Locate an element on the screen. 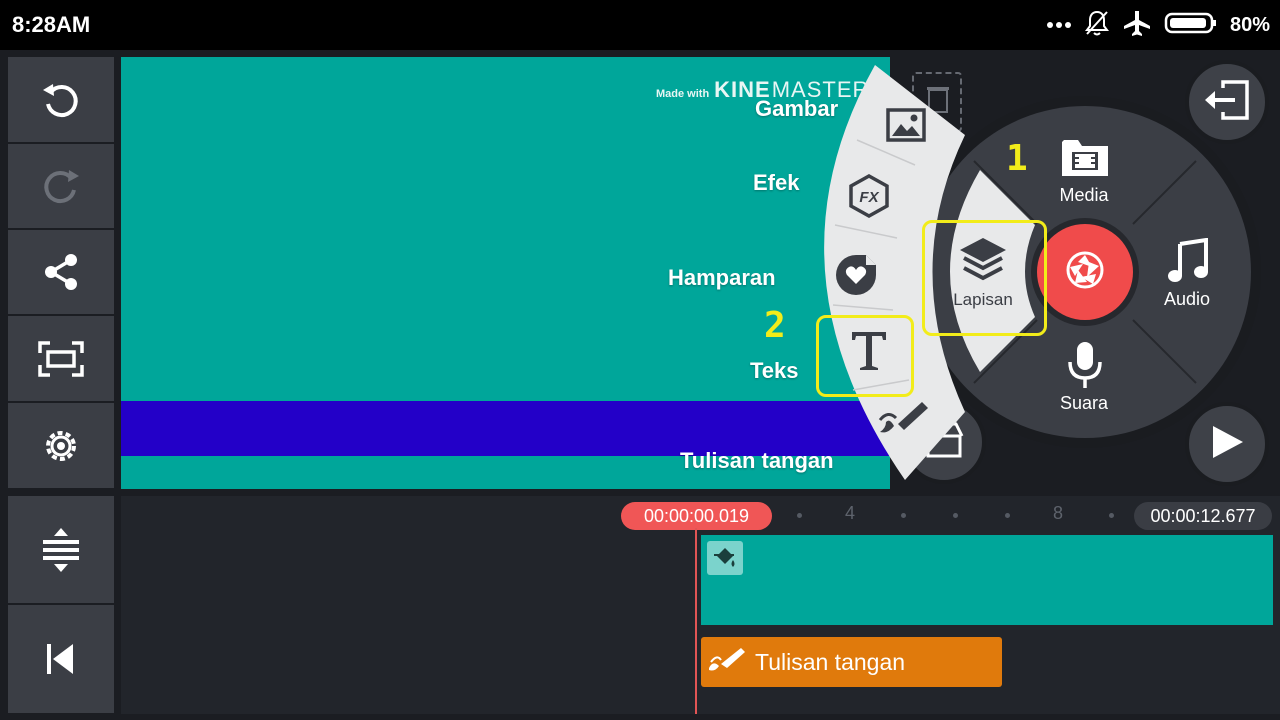 The image size is (1280, 720). media-folder-icon is located at coordinates (1085, 159).